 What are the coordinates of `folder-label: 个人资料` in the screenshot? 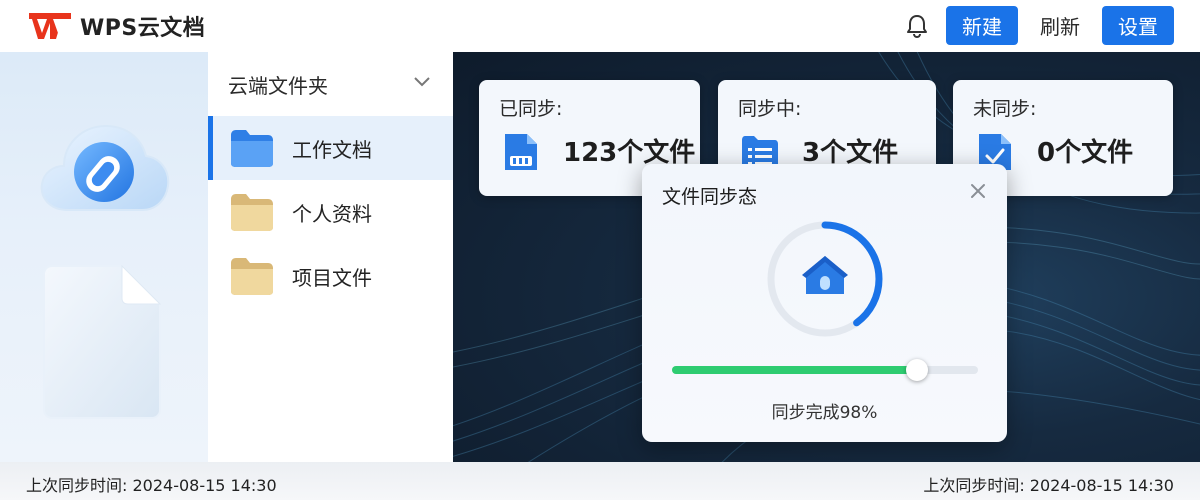 It's located at (332, 213).